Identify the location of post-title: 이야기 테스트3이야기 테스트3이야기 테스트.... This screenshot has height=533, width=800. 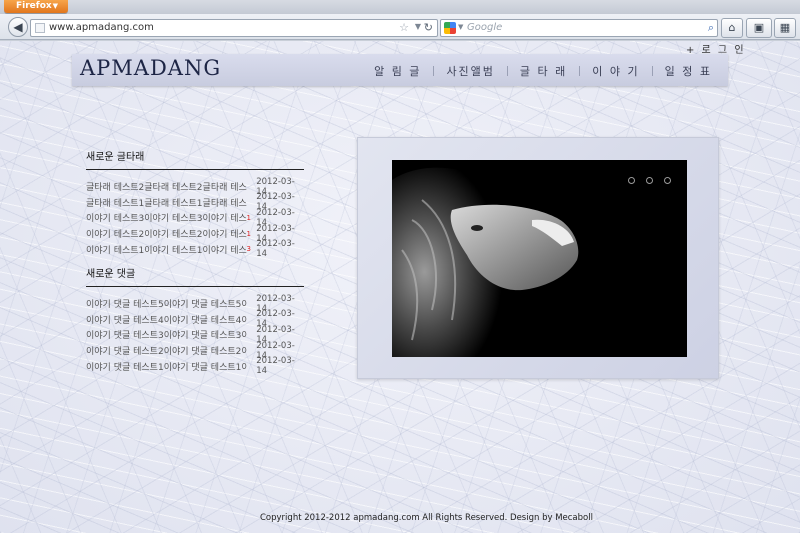
(166, 217).